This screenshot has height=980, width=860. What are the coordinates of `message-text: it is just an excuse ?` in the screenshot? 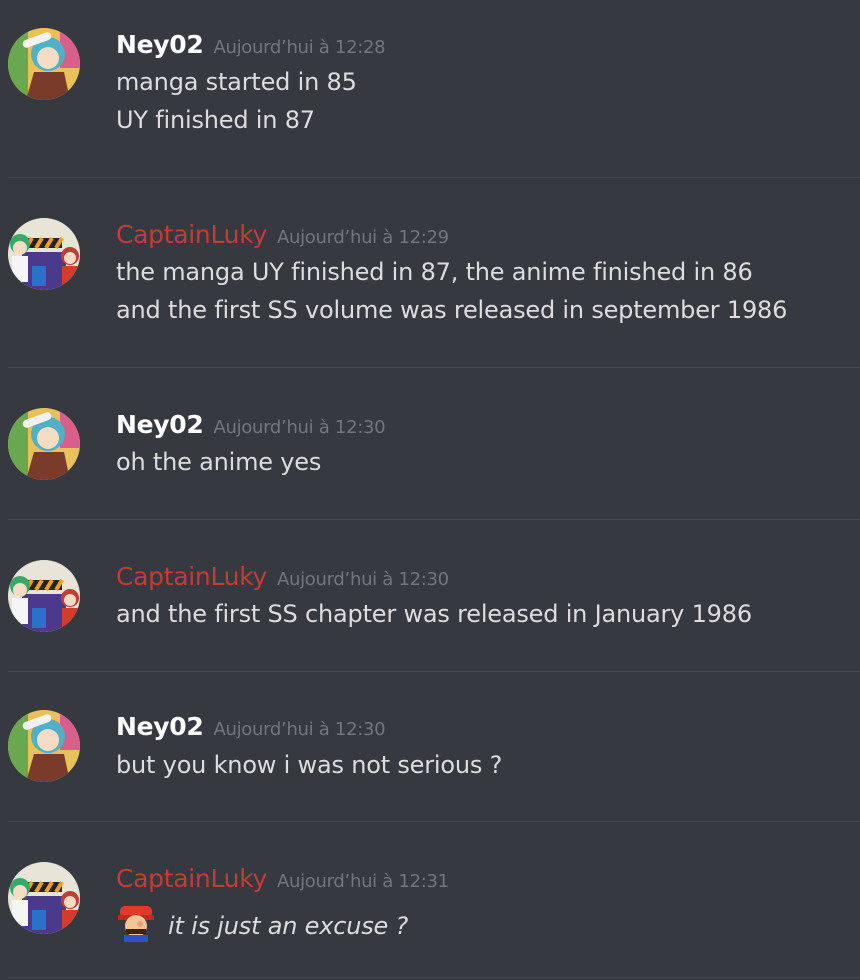 It's located at (288, 926).